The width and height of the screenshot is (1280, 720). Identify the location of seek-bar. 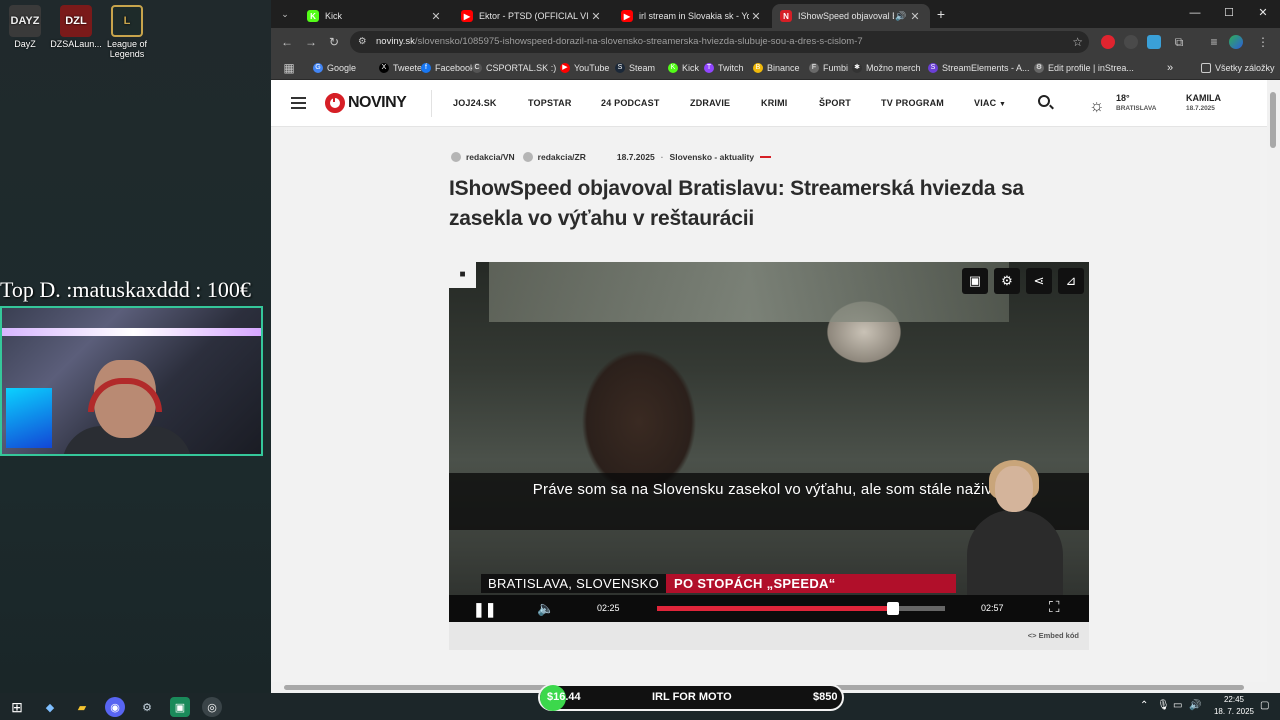
(801, 608).